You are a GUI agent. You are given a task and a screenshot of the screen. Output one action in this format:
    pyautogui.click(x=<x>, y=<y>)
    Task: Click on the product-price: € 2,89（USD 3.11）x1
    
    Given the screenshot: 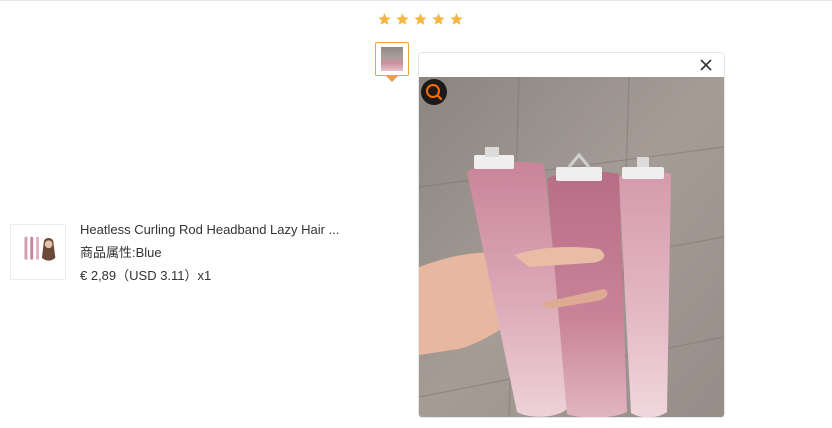 What is the action you would take?
    pyautogui.click(x=146, y=275)
    